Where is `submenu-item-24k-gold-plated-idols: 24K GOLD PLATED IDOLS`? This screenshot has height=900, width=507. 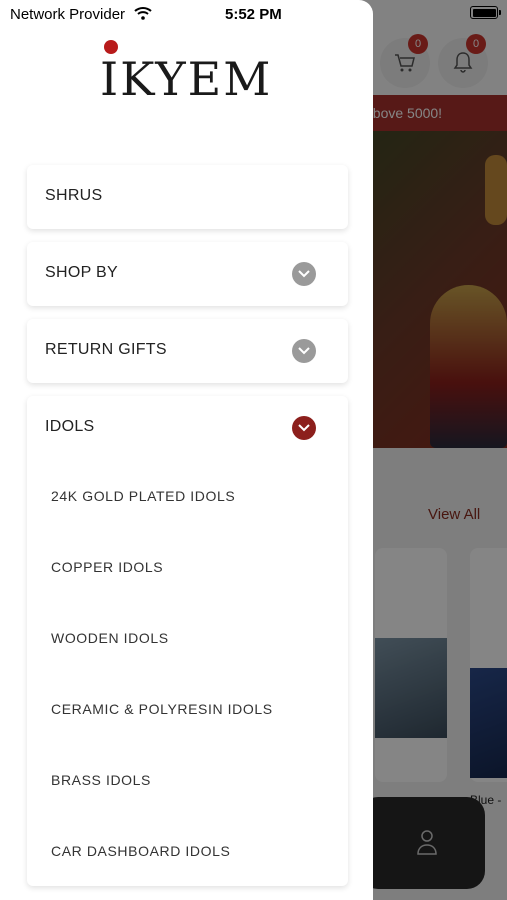
submenu-item-24k-gold-plated-idols: 24K GOLD PLATED IDOLS is located at coordinates (143, 496).